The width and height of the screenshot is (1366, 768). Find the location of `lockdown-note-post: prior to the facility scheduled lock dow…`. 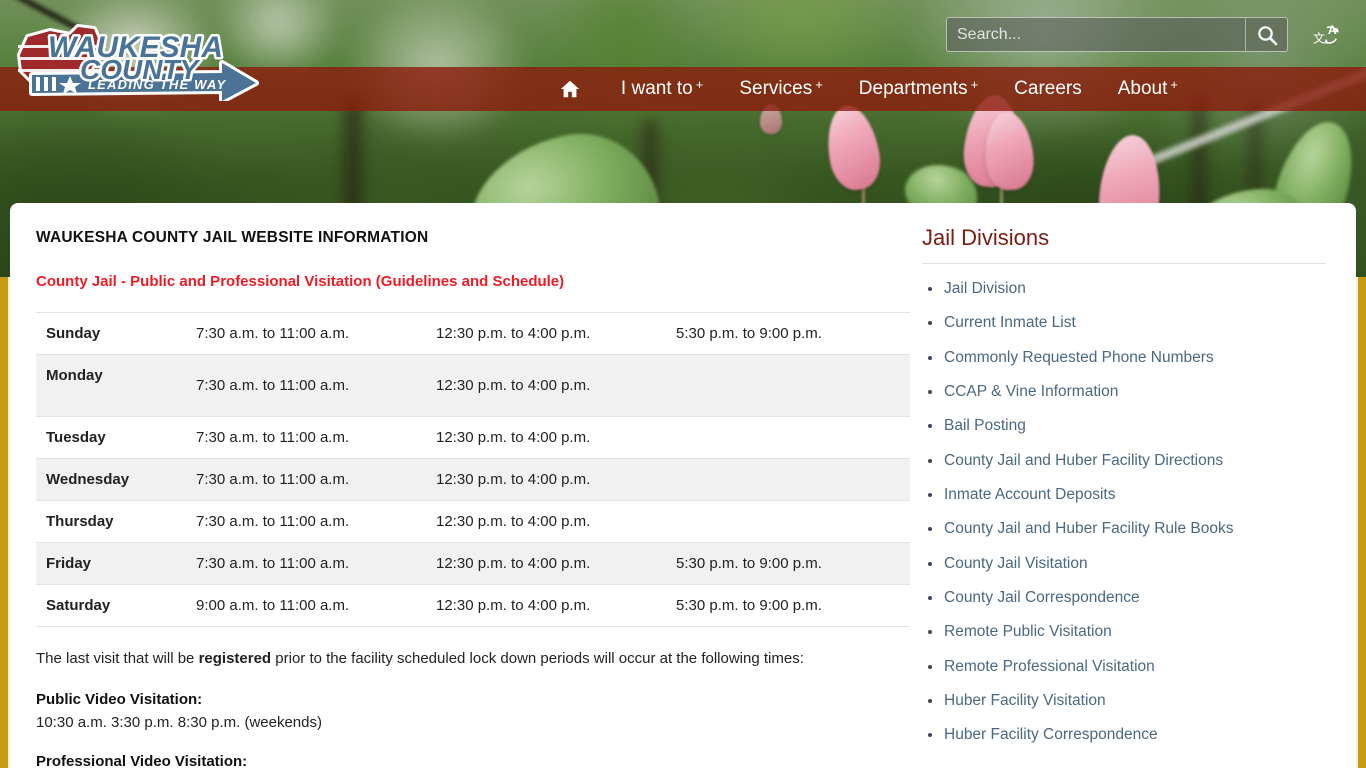

lockdown-note-post: prior to the facility scheduled lock dow… is located at coordinates (537, 658).